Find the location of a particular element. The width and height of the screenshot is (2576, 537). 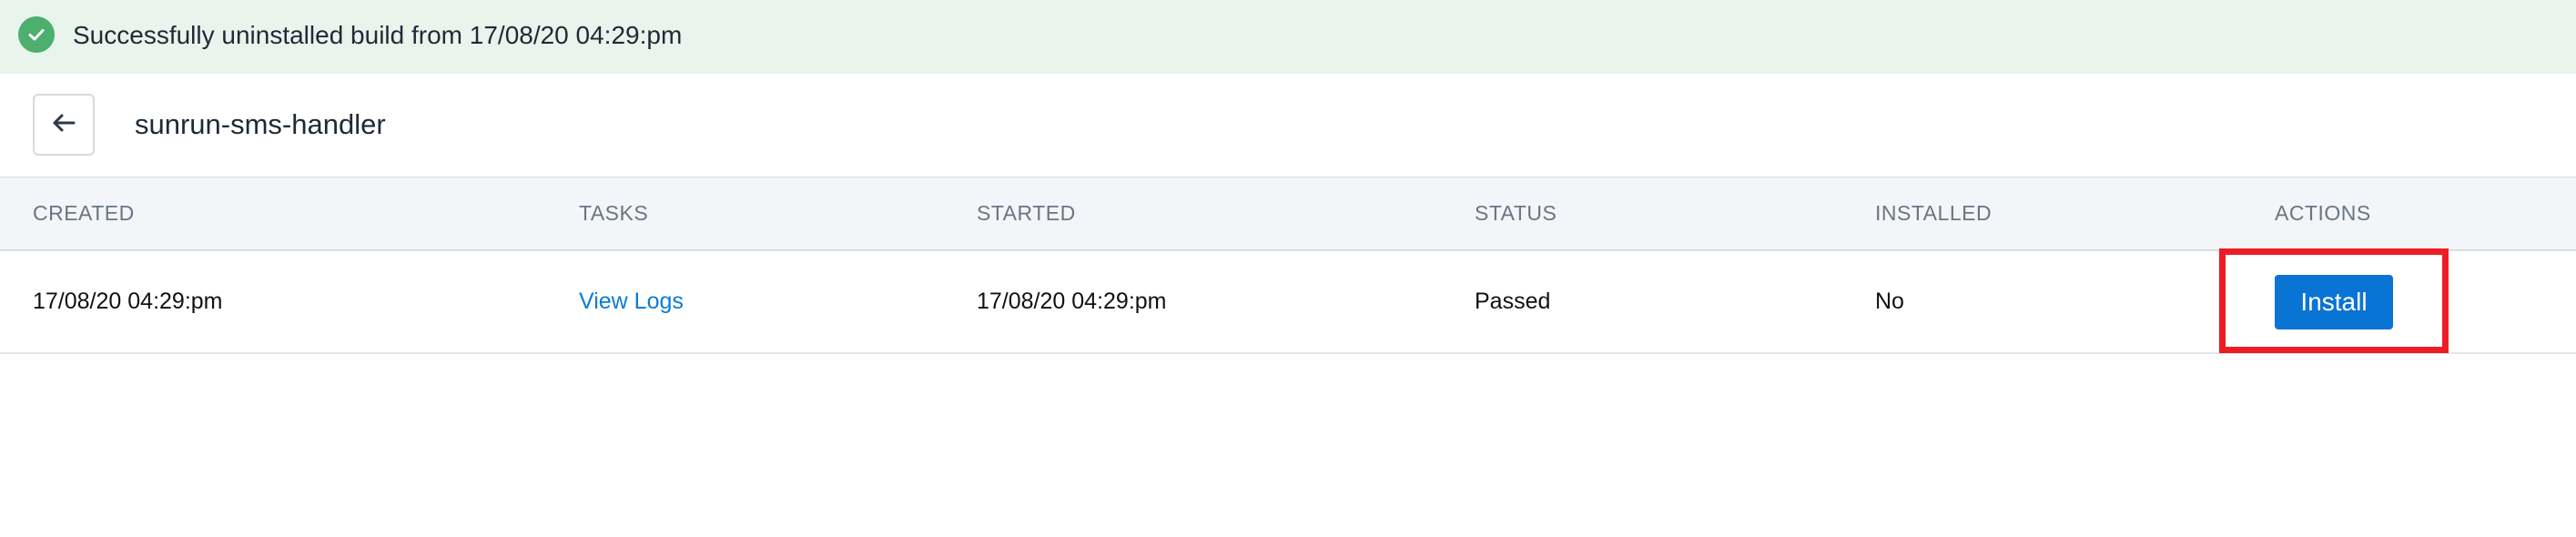

column-header-tasks: TASKS is located at coordinates (614, 213).